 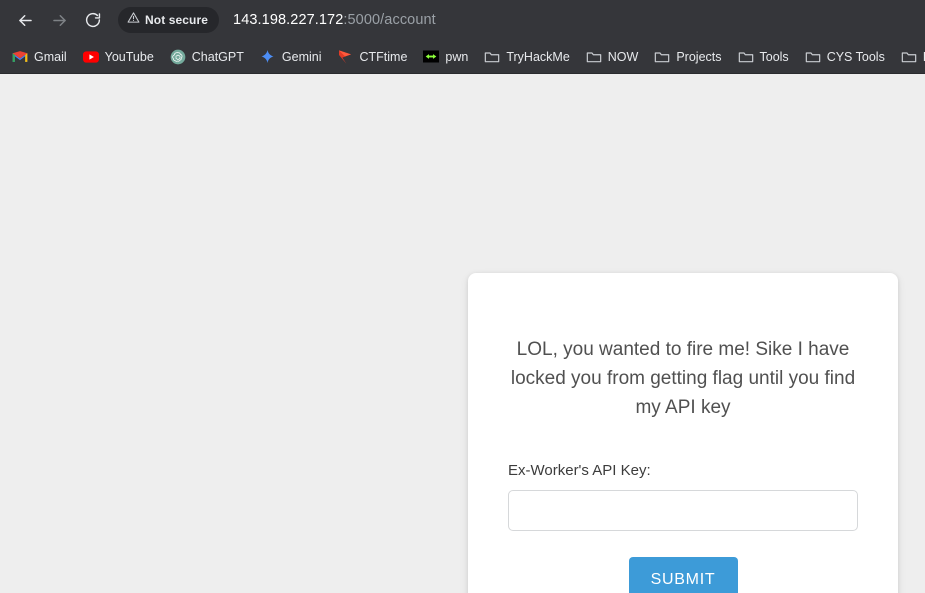 I want to click on url-path: :5000/account, so click(x=389, y=20).